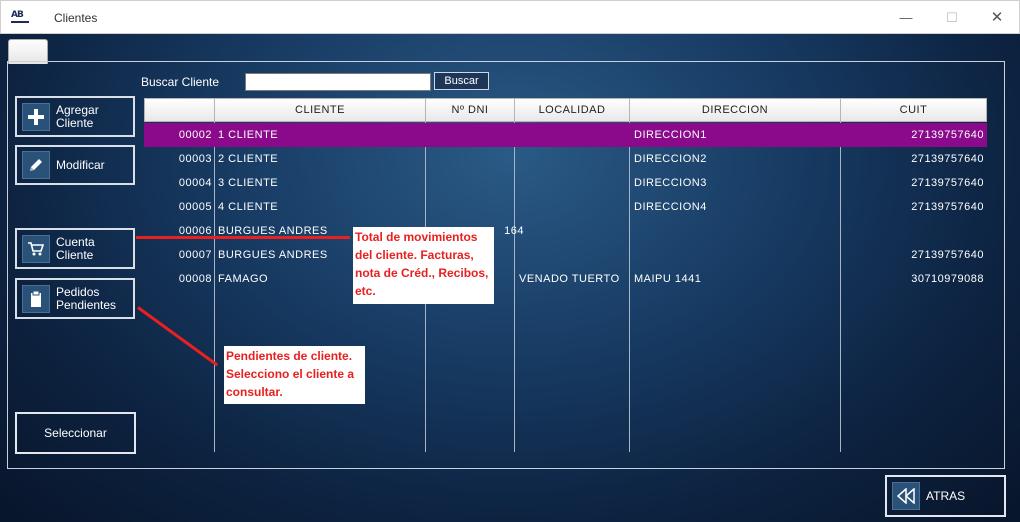  Describe the element at coordinates (947, 279) in the screenshot. I see `cell-cuit: 30710979088` at that location.